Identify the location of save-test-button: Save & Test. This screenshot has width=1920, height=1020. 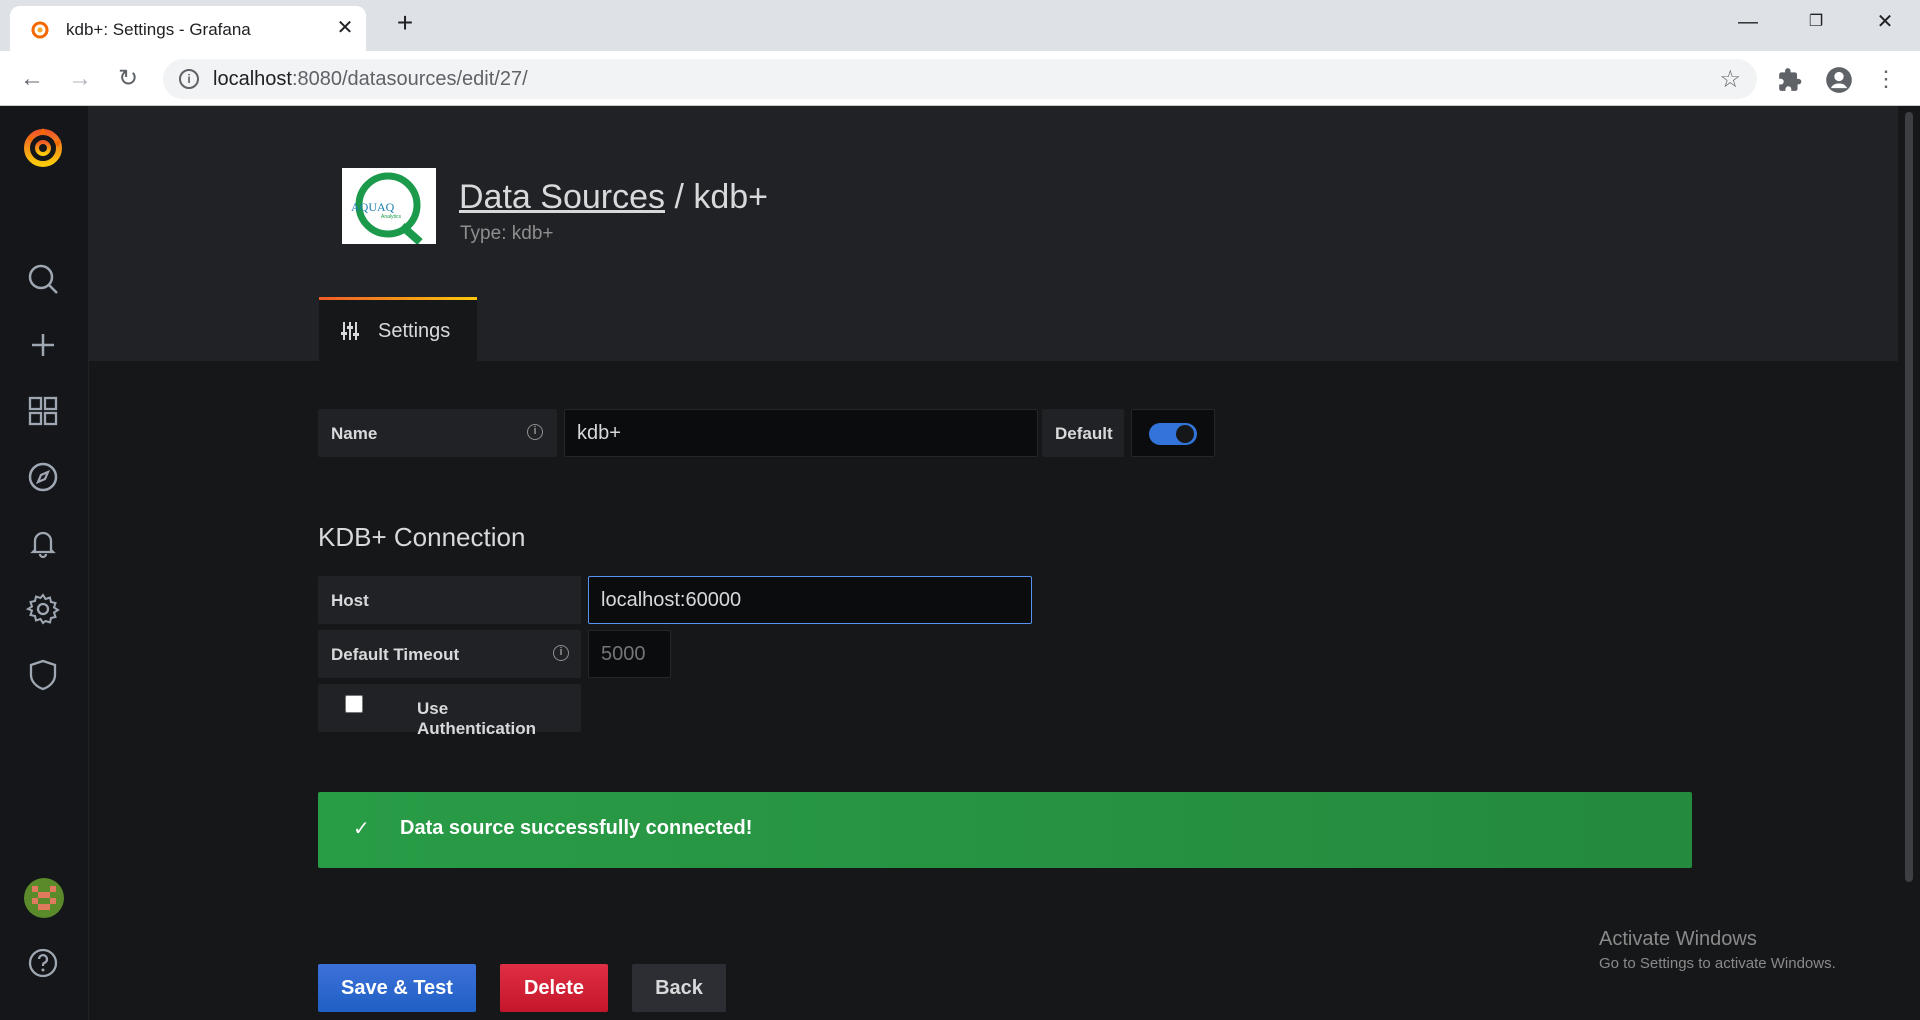
(397, 988).